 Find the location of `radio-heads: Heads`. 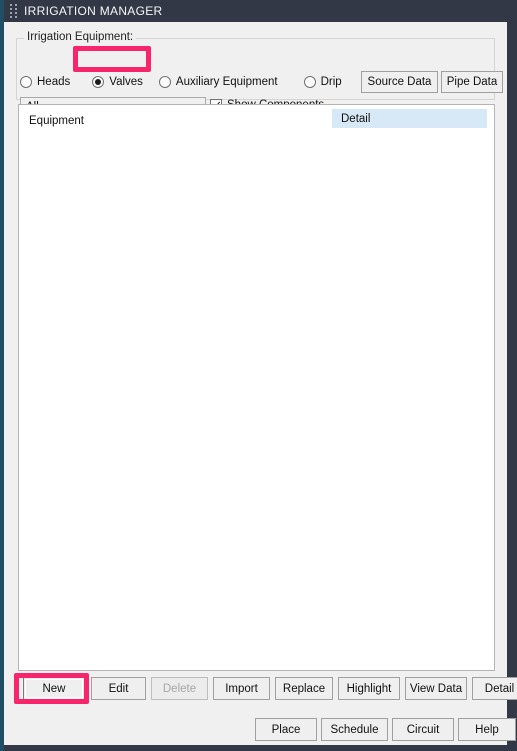

radio-heads: Heads is located at coordinates (45, 82).